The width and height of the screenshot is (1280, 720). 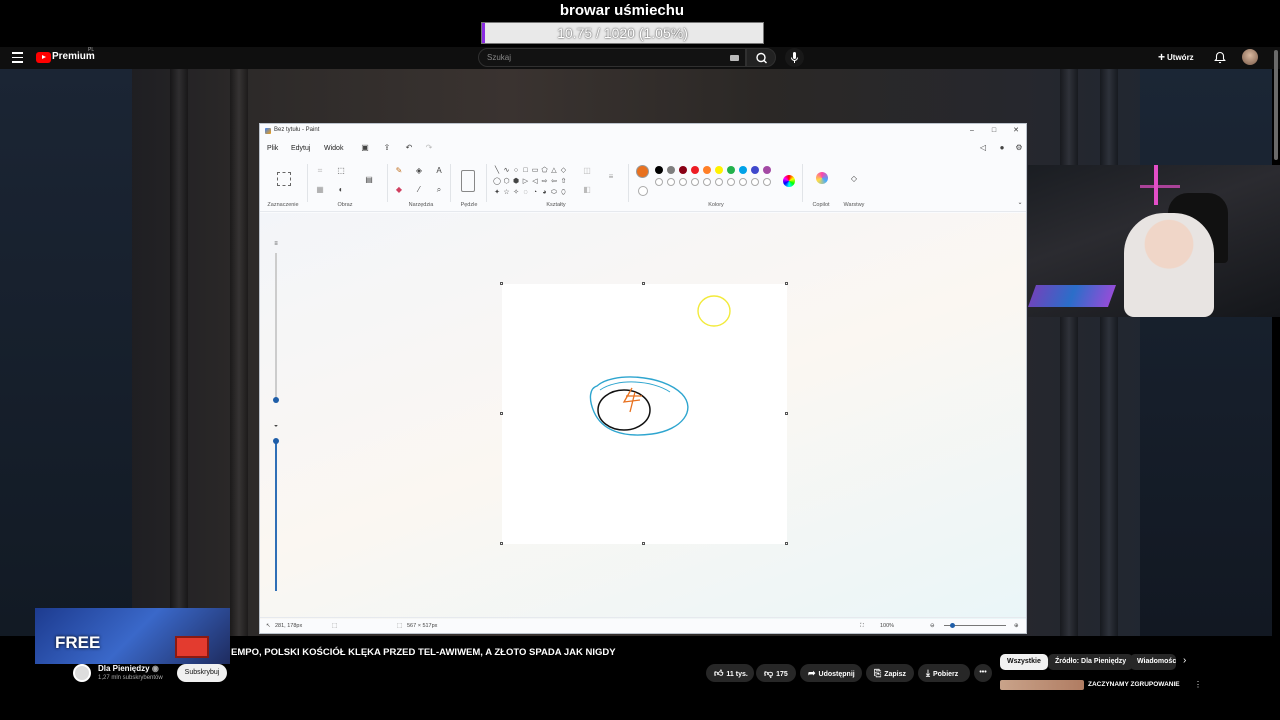 What do you see at coordinates (439, 190) in the screenshot?
I see `magnifier-icon: ⌕` at bounding box center [439, 190].